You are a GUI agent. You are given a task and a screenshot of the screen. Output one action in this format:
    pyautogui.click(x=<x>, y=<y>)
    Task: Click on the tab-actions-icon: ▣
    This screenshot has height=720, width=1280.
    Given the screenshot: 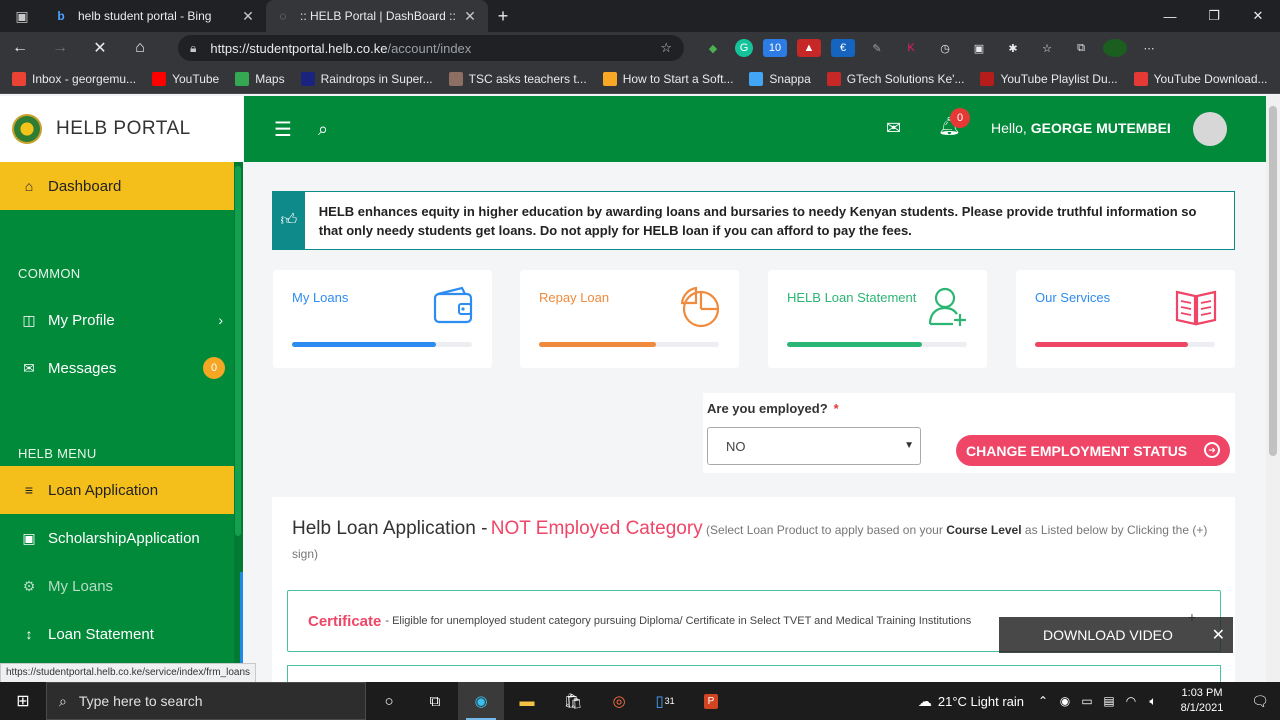 What is the action you would take?
    pyautogui.click(x=22, y=16)
    